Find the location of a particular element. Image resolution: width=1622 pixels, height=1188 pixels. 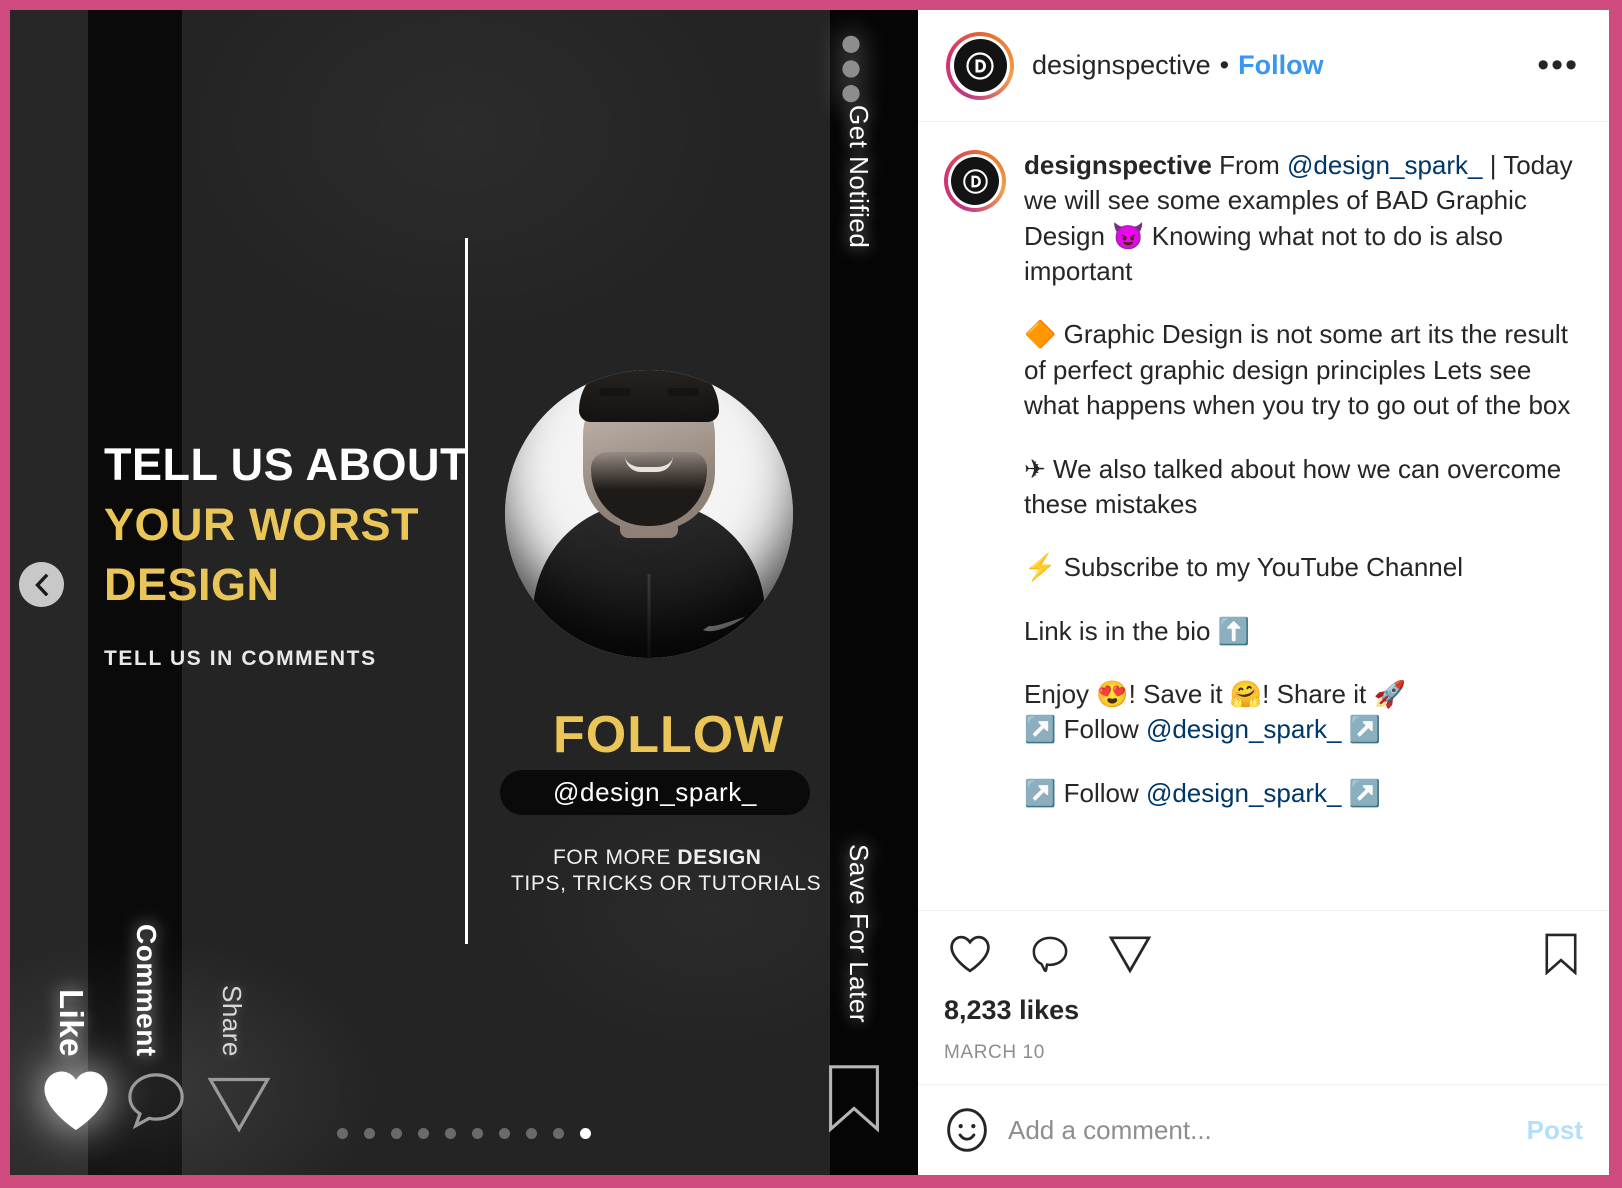

media-more-line-2: TIPS, TRICKS OR TUTORIALS is located at coordinates (666, 883).